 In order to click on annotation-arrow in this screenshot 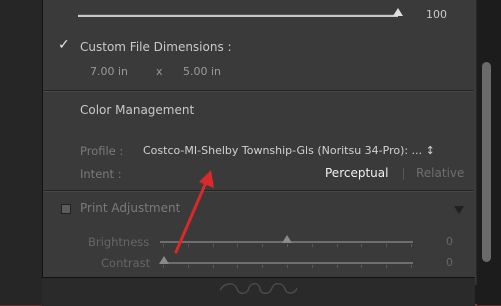, I will do `click(194, 212)`.